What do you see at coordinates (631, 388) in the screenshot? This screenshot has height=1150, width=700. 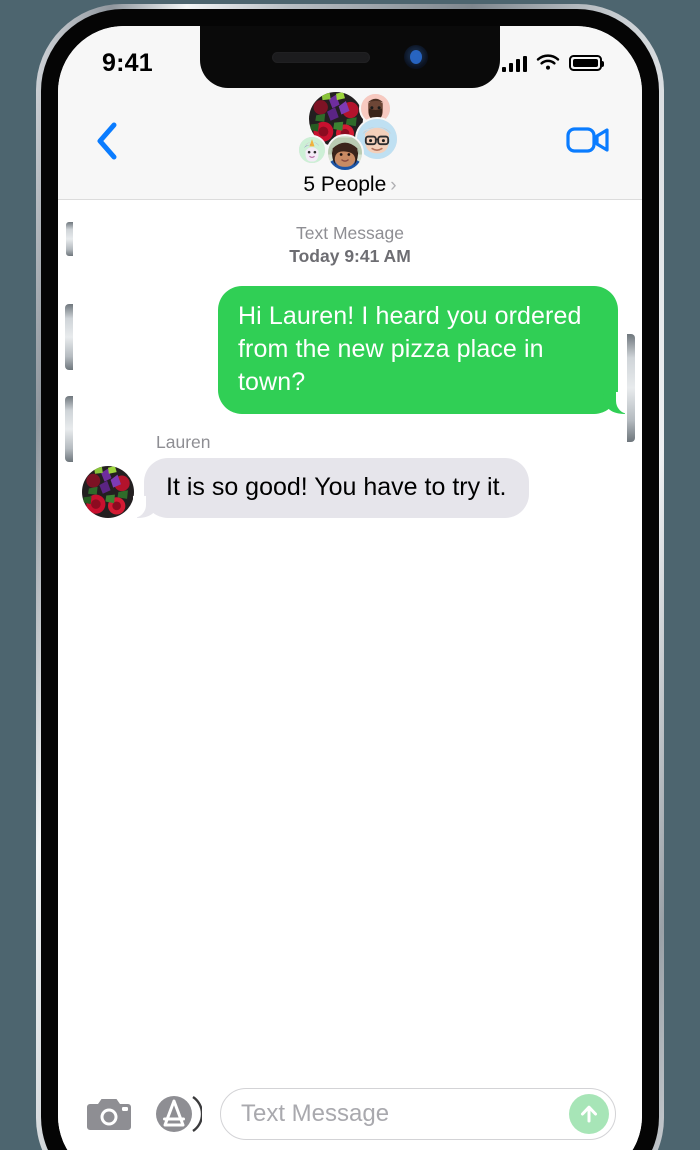 I see `power-button` at bounding box center [631, 388].